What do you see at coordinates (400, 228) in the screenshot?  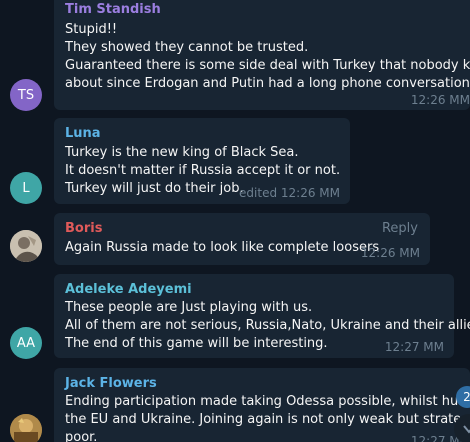 I see `reply-button: Reply` at bounding box center [400, 228].